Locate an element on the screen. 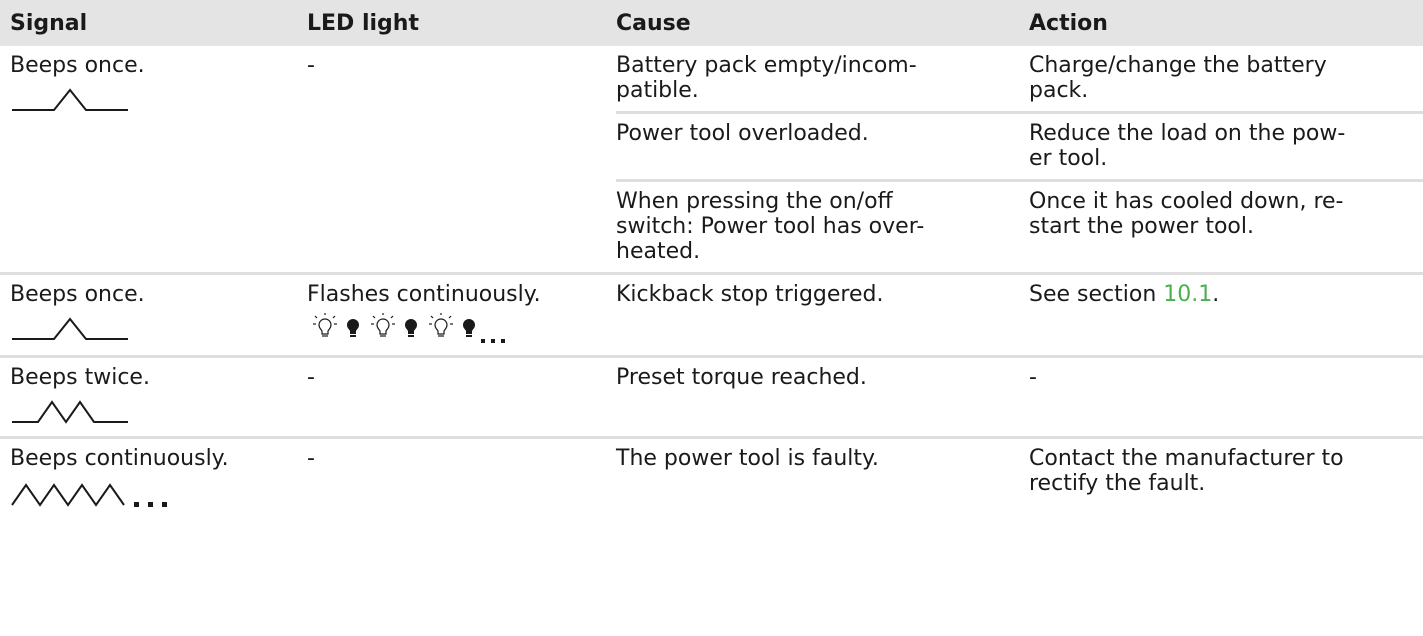  flashing-led-sequence-icon is located at coordinates (409, 328).